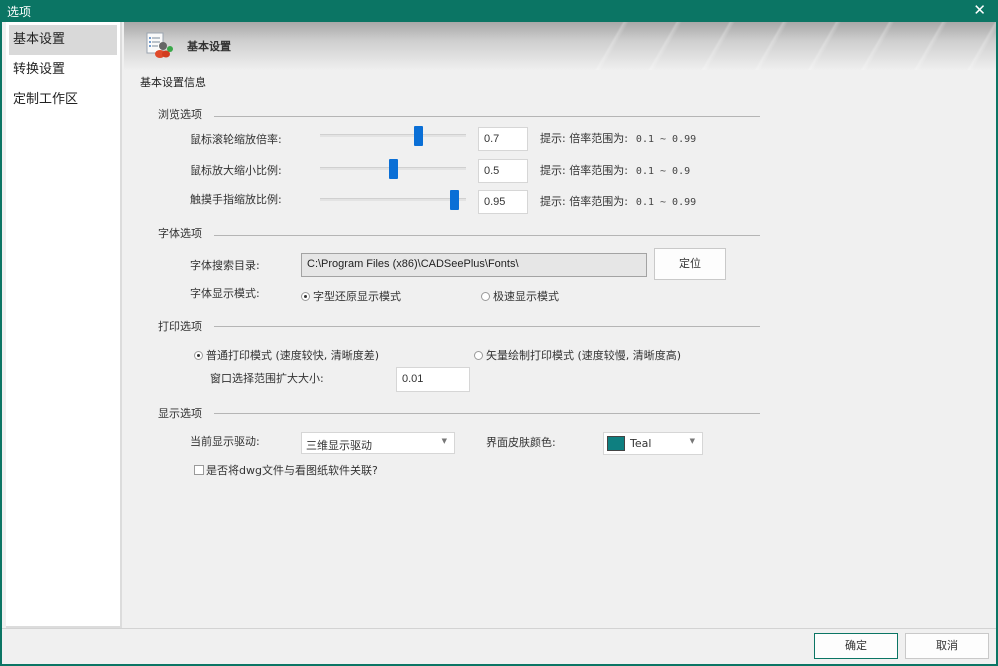 The image size is (998, 666). Describe the element at coordinates (474, 265) in the screenshot. I see `font-dir-input: C:\Program Files (x86)\CADSeePlus\Fonts\` at that location.